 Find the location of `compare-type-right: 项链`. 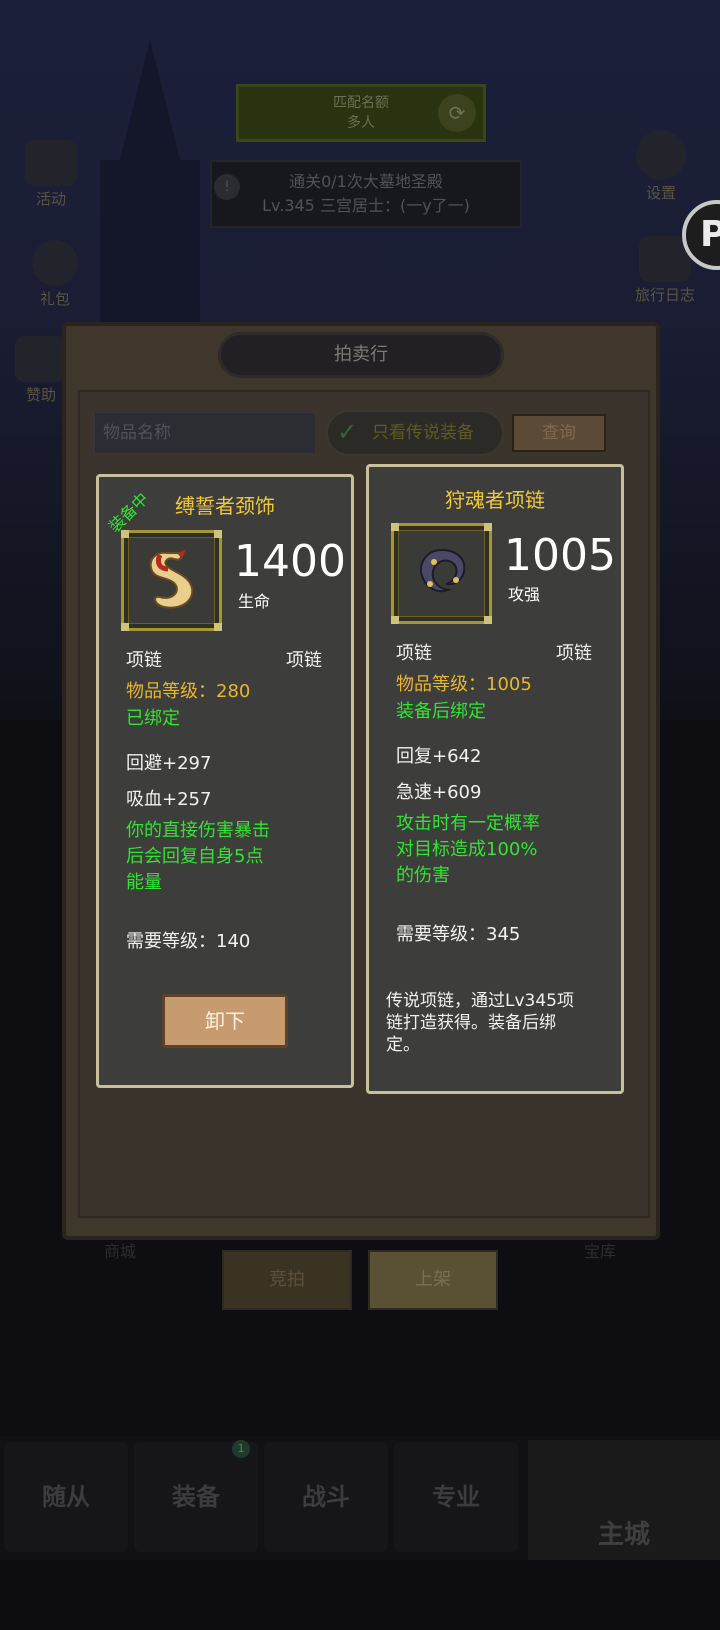

compare-type-right: 项链 is located at coordinates (574, 653).